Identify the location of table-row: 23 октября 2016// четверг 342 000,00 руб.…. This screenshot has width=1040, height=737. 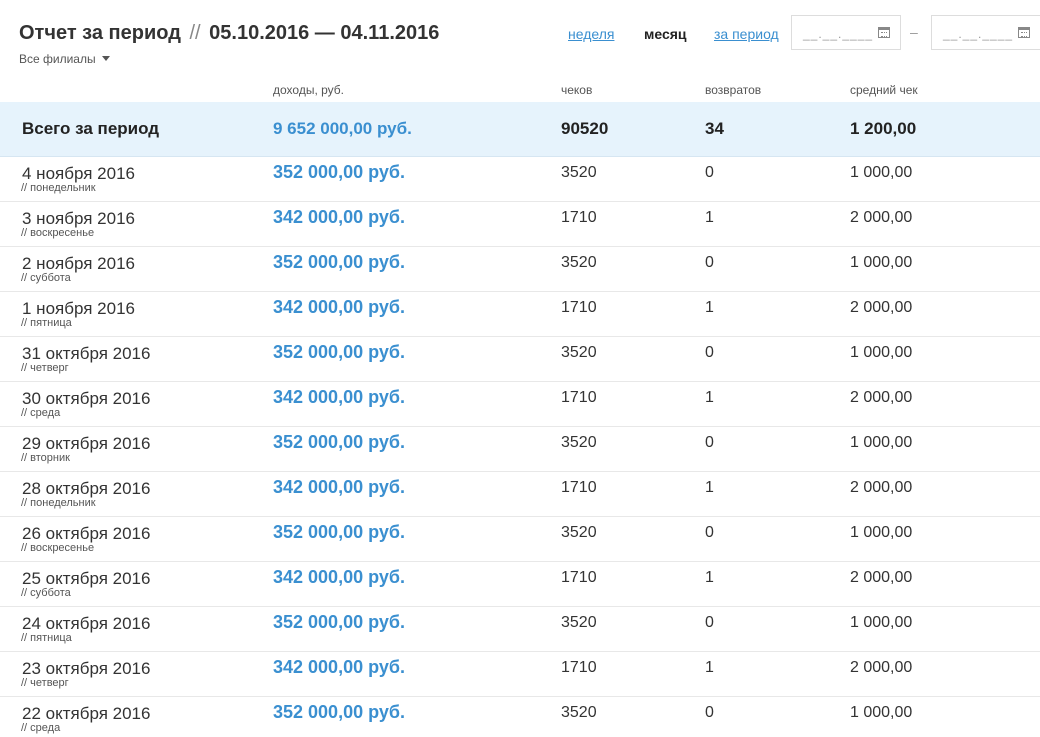
(520, 674).